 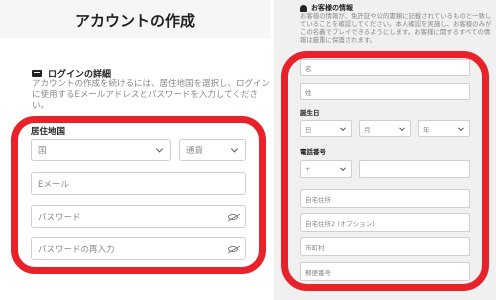 What do you see at coordinates (318, 272) in the screenshot?
I see `postal-placeholder: 郵便番号` at bounding box center [318, 272].